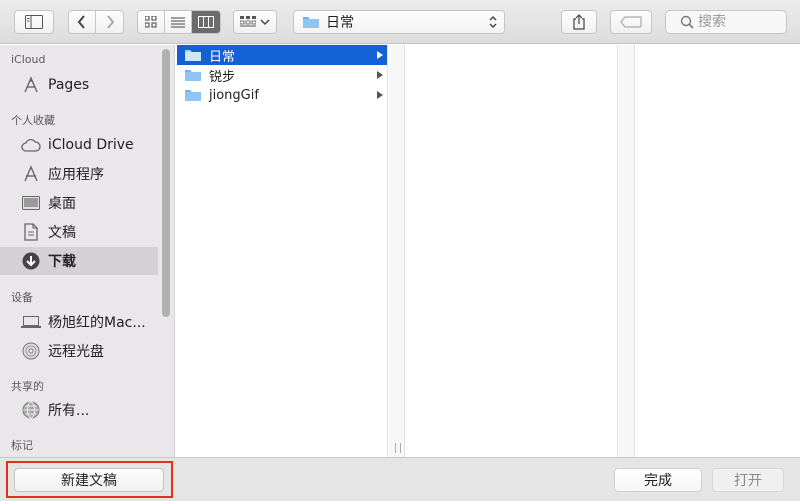 Image resolution: width=800 pixels, height=501 pixels. I want to click on folder-label: jiongGif, so click(234, 95).